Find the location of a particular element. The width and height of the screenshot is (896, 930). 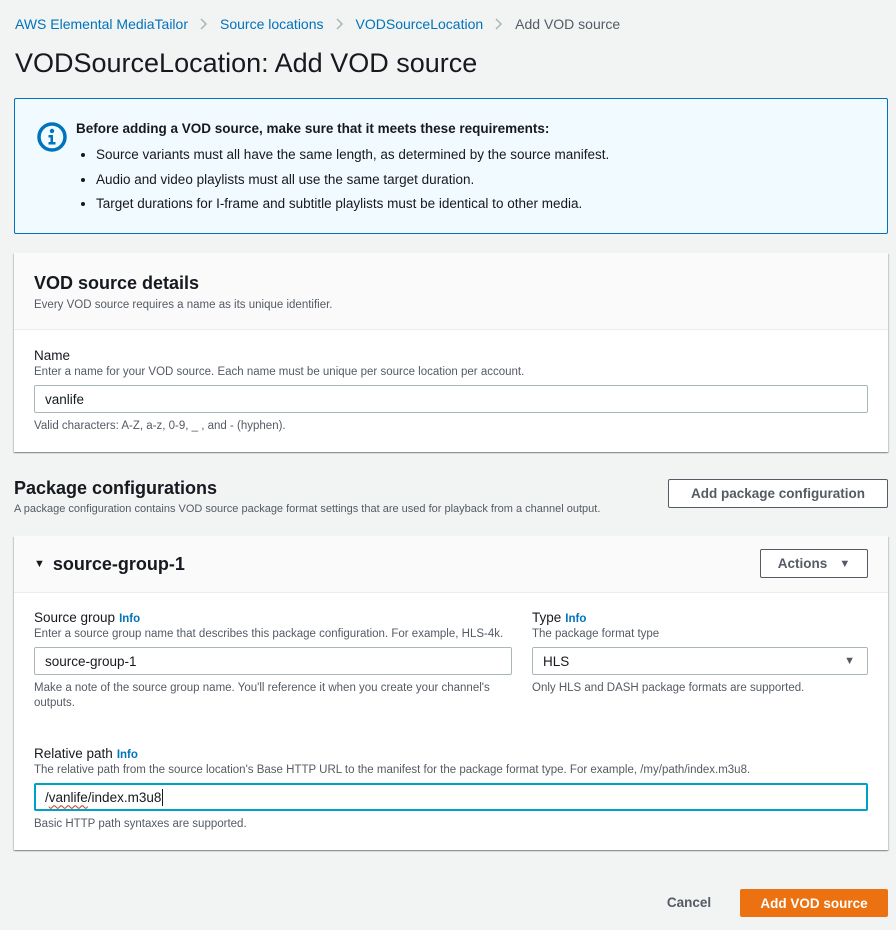

cancel-button: Cancel is located at coordinates (689, 902).